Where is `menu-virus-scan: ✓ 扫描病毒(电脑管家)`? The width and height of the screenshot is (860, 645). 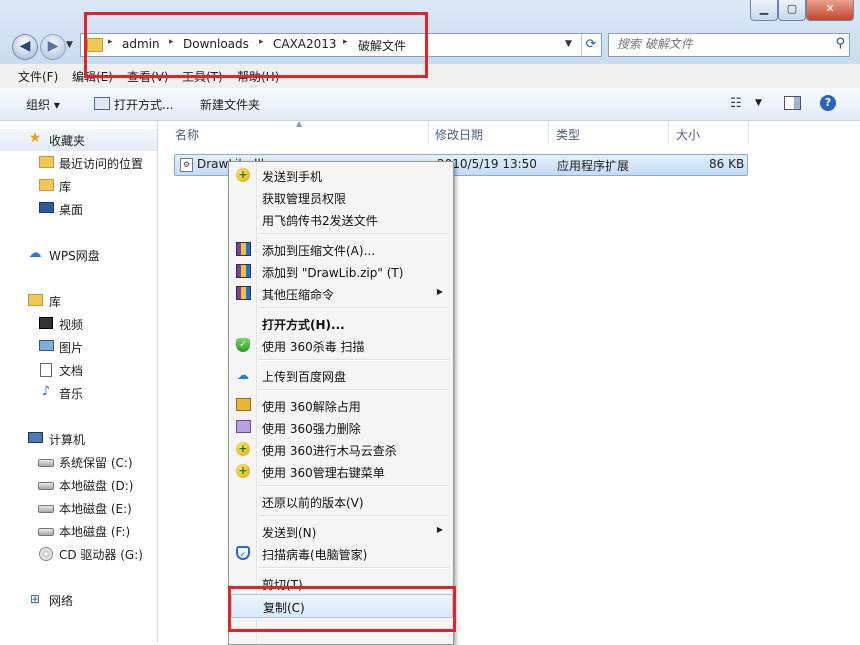
menu-virus-scan: ✓ 扫描病毒(电脑管家) is located at coordinates (341, 553).